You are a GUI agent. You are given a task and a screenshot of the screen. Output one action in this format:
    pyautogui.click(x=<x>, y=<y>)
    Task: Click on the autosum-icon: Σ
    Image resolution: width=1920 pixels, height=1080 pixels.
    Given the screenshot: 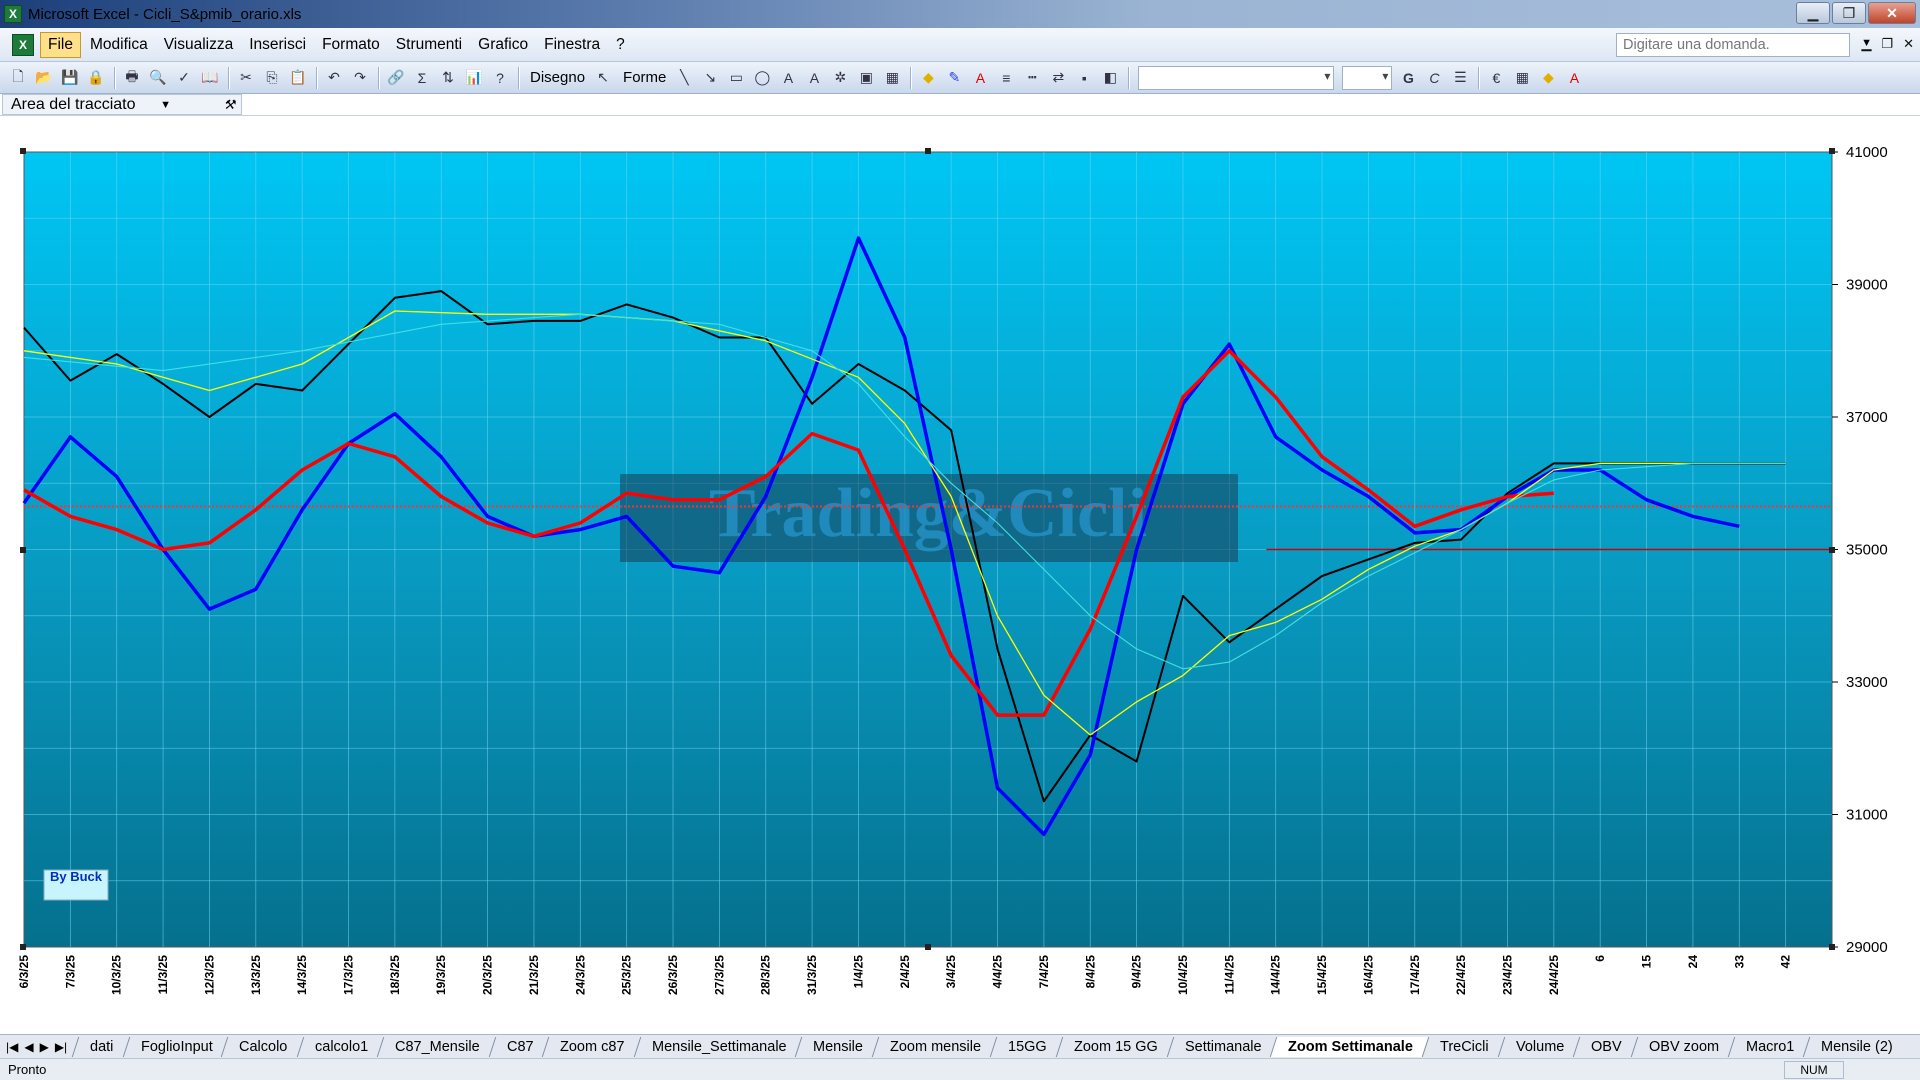 What is the action you would take?
    pyautogui.click(x=422, y=78)
    